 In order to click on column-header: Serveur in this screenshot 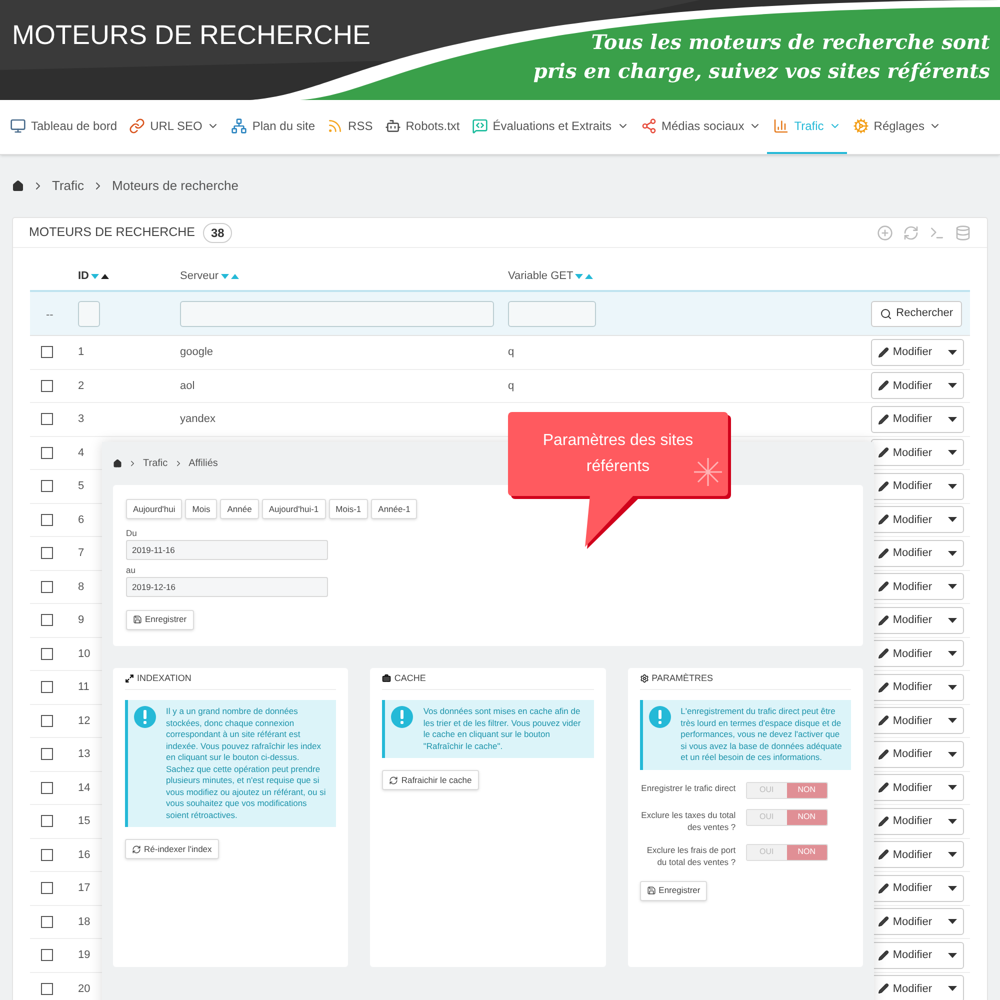, I will do `click(199, 276)`.